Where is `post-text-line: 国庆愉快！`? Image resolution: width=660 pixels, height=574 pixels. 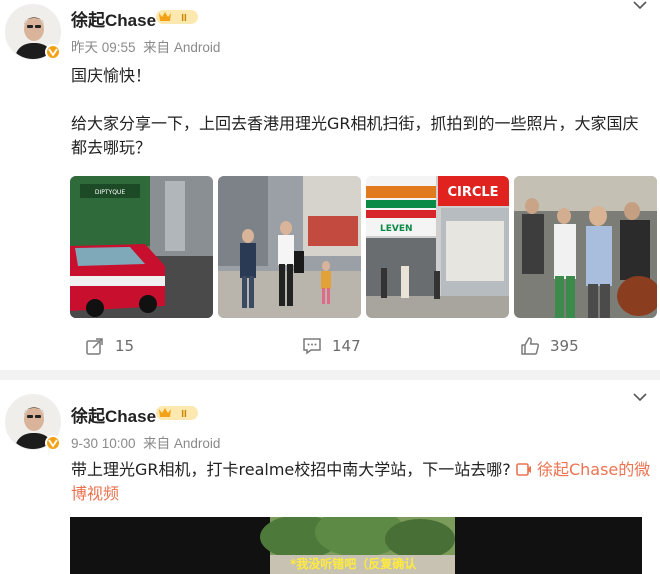
post-text-line: 国庆愉快！ is located at coordinates (111, 75).